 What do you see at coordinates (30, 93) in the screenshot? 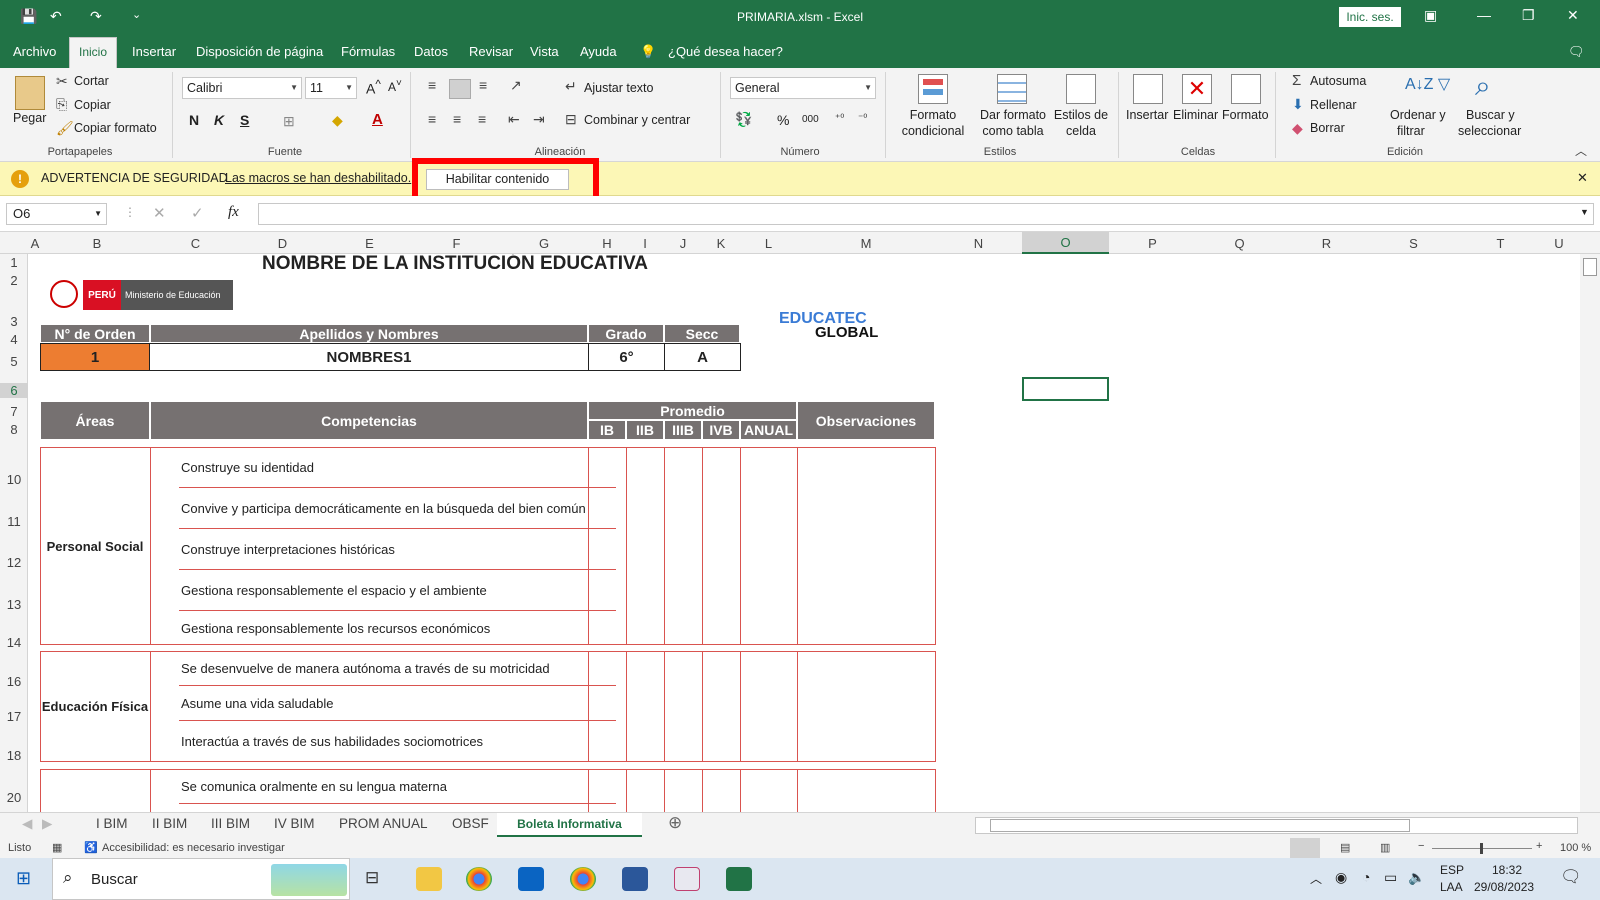
I see `paste-icon` at bounding box center [30, 93].